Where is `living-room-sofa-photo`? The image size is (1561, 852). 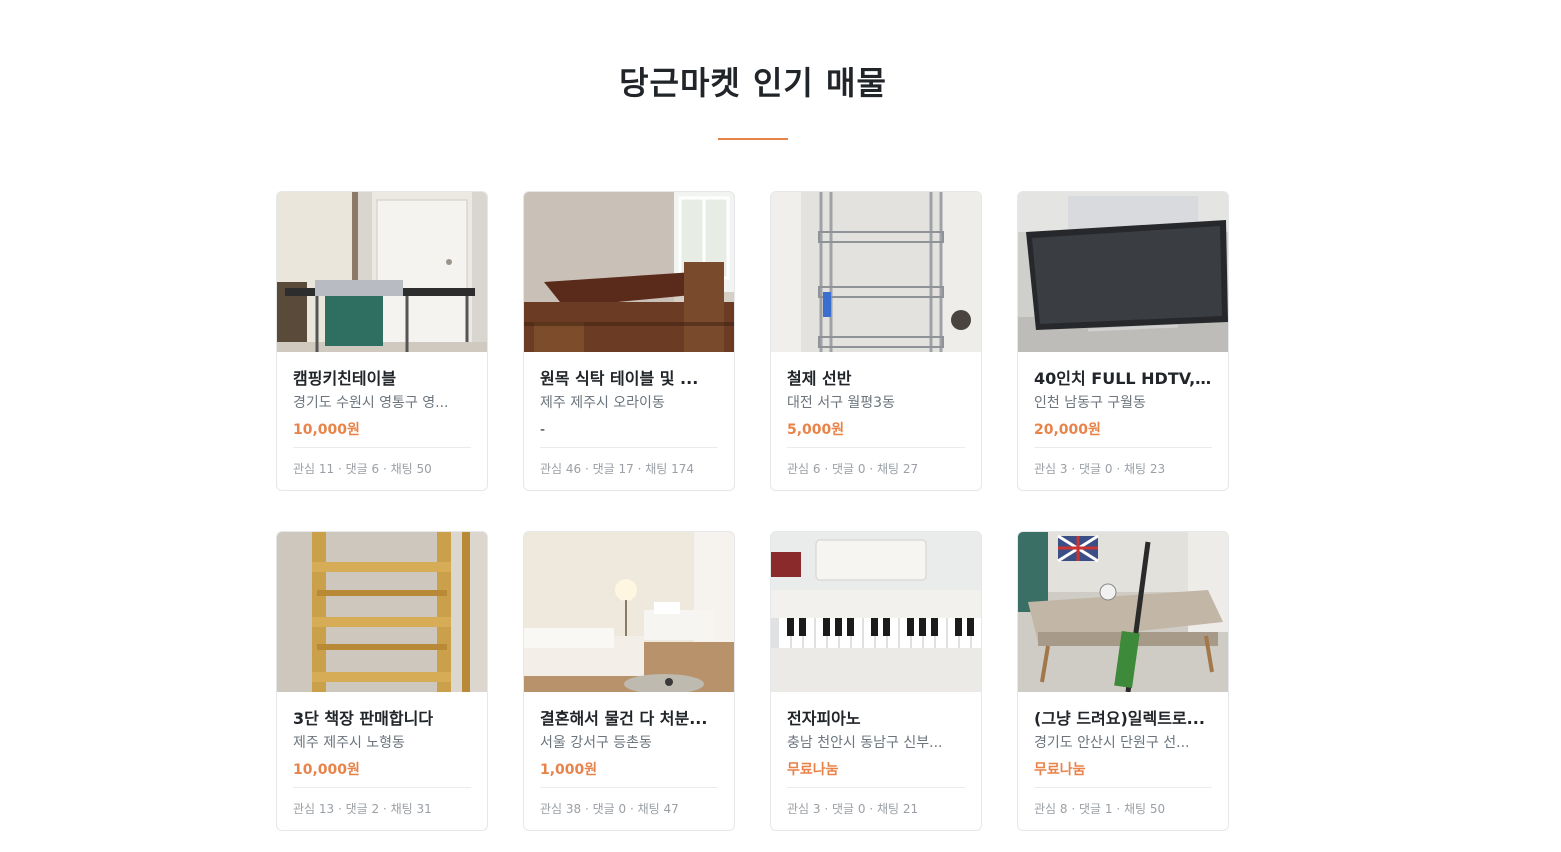 living-room-sofa-photo is located at coordinates (629, 612).